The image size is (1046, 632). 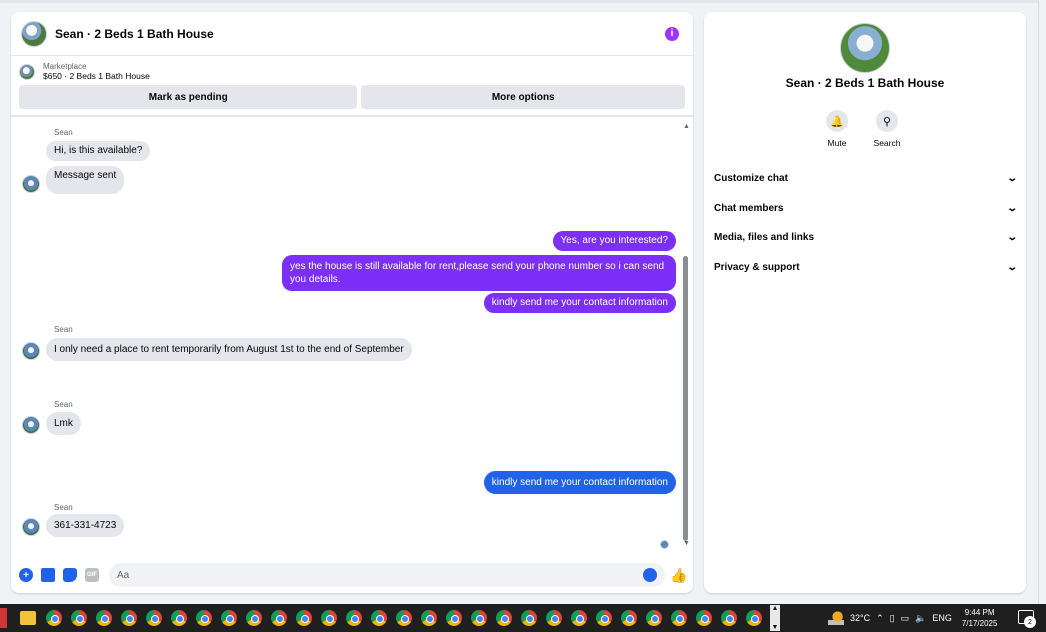 I want to click on photo-icon, so click(x=48, y=575).